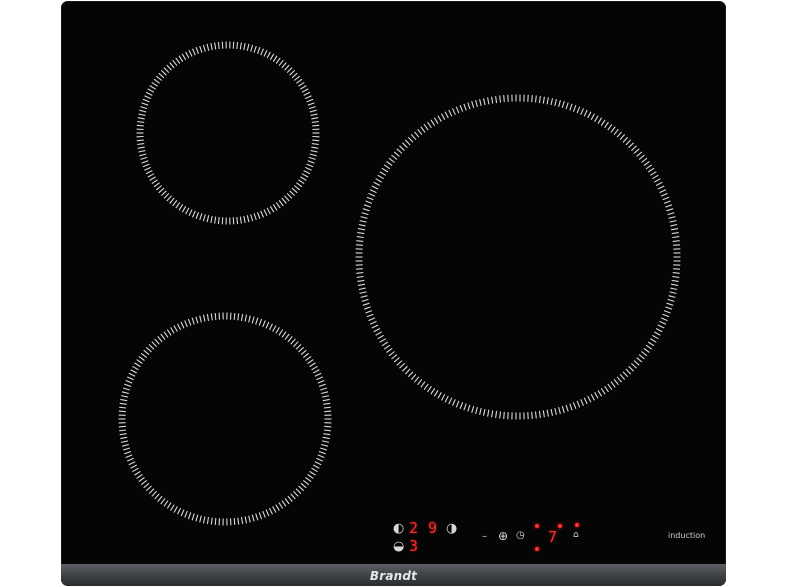 This screenshot has width=786, height=587. Describe the element at coordinates (520, 536) in the screenshot. I see `timer-clock-icon: ◷` at that location.